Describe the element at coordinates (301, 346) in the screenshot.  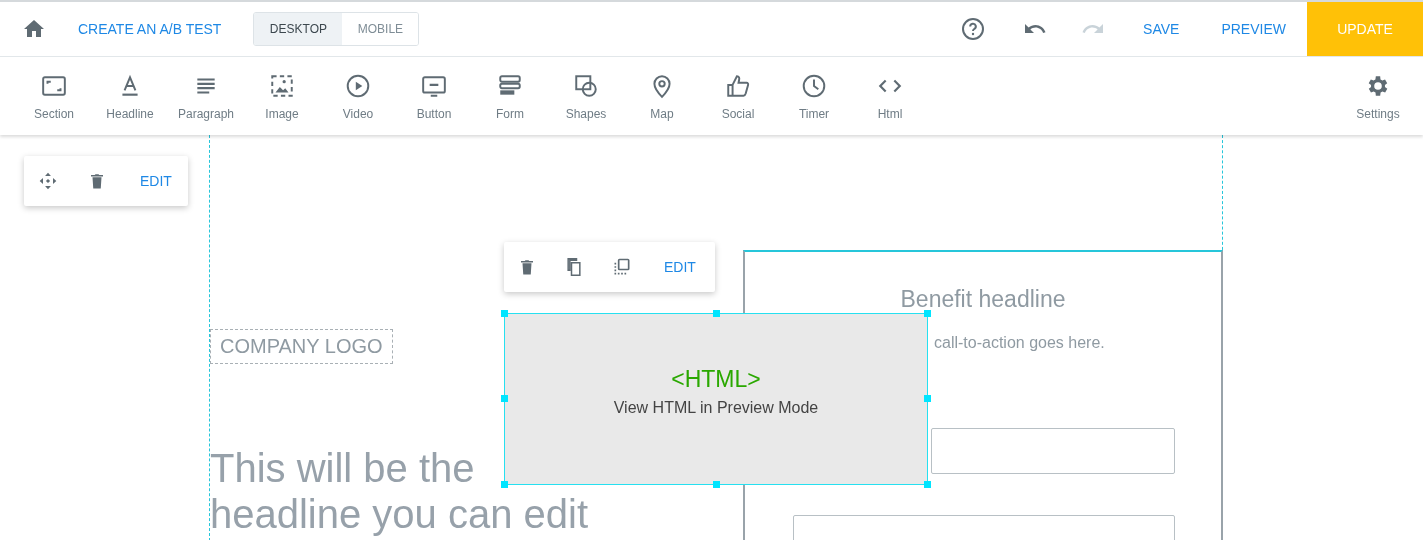
I see `company-logo: COMPANY LOGO` at that location.